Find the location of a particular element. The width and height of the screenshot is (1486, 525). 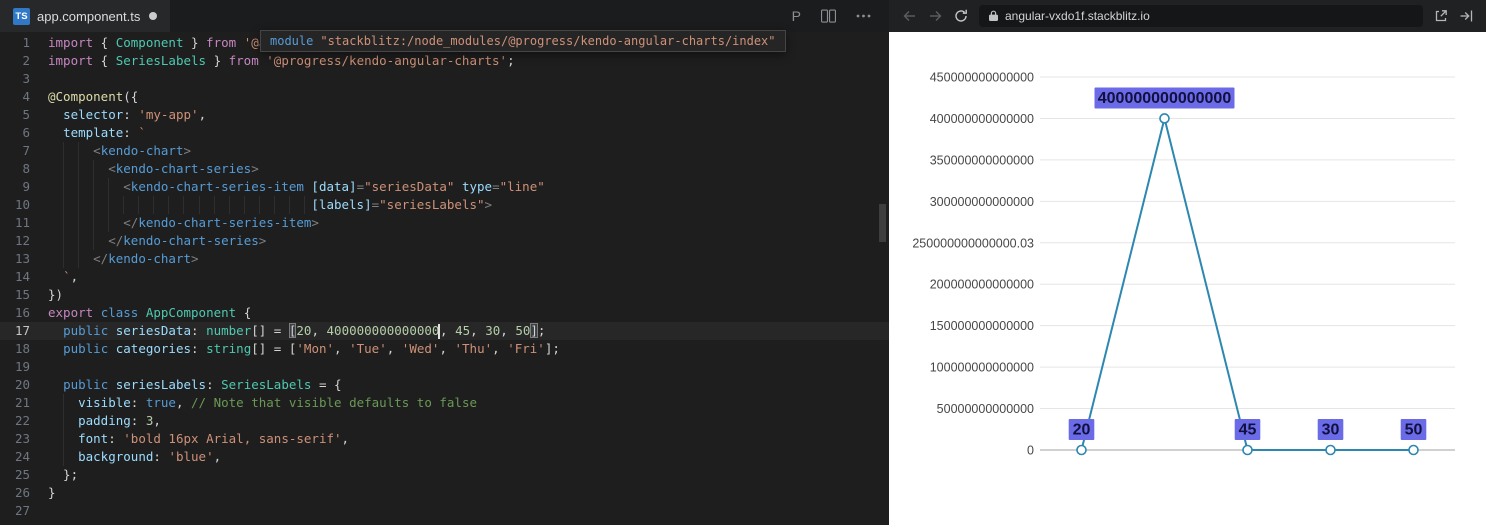

svg-text: 20 is located at coordinates (1082, 430).